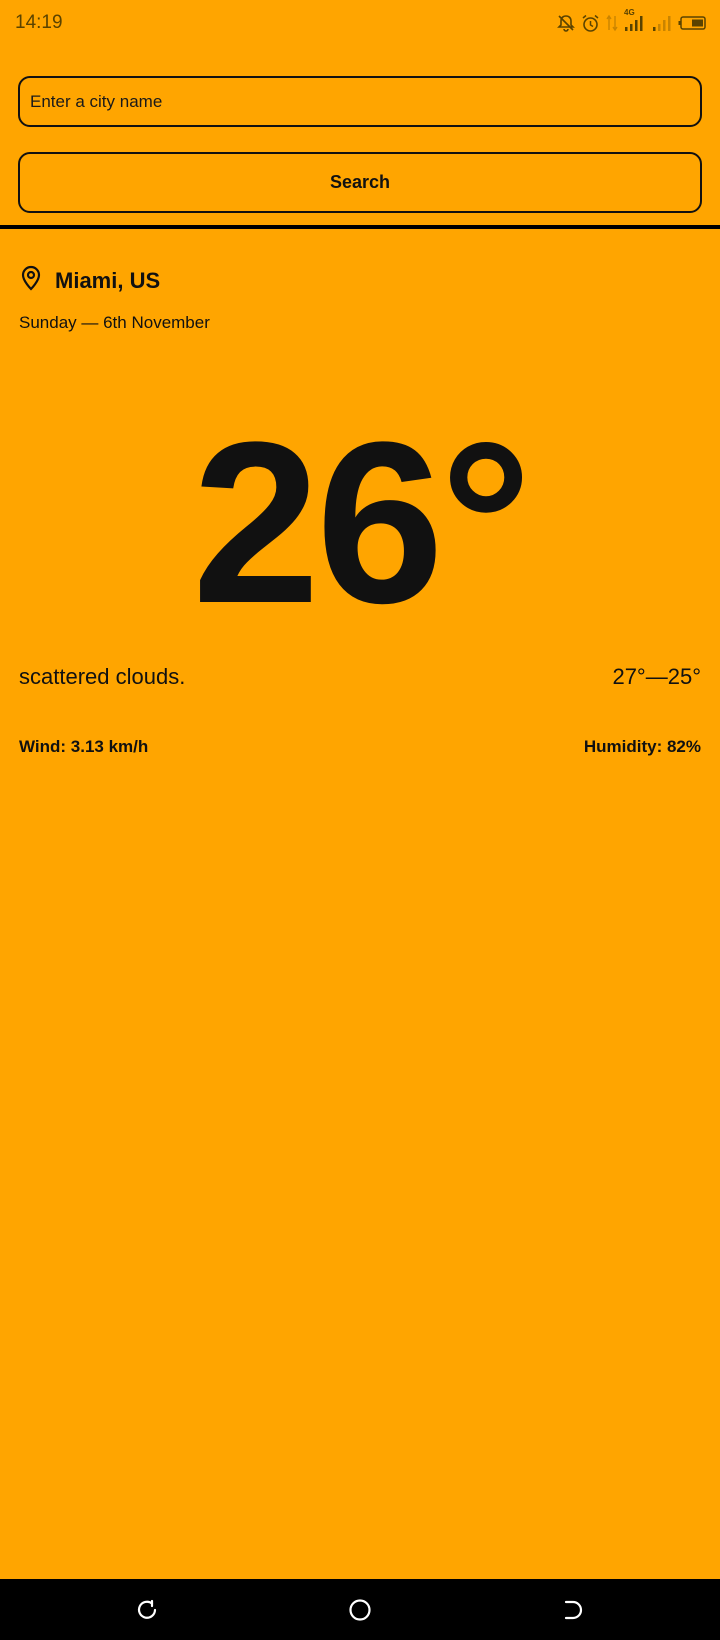 This screenshot has width=720, height=1640. I want to click on home-icon, so click(360, 1610).